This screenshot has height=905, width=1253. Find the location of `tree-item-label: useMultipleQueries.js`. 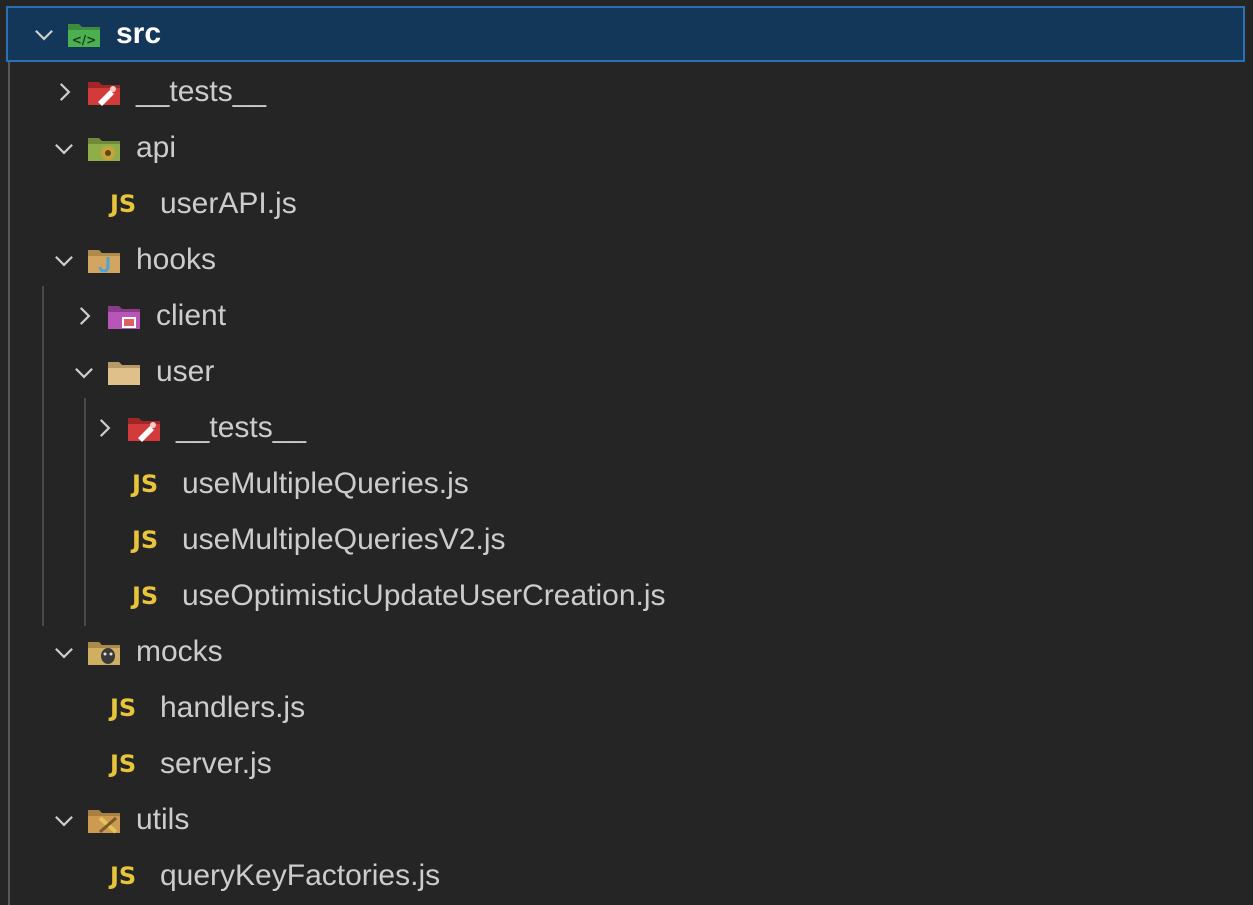

tree-item-label: useMultipleQueries.js is located at coordinates (325, 483).